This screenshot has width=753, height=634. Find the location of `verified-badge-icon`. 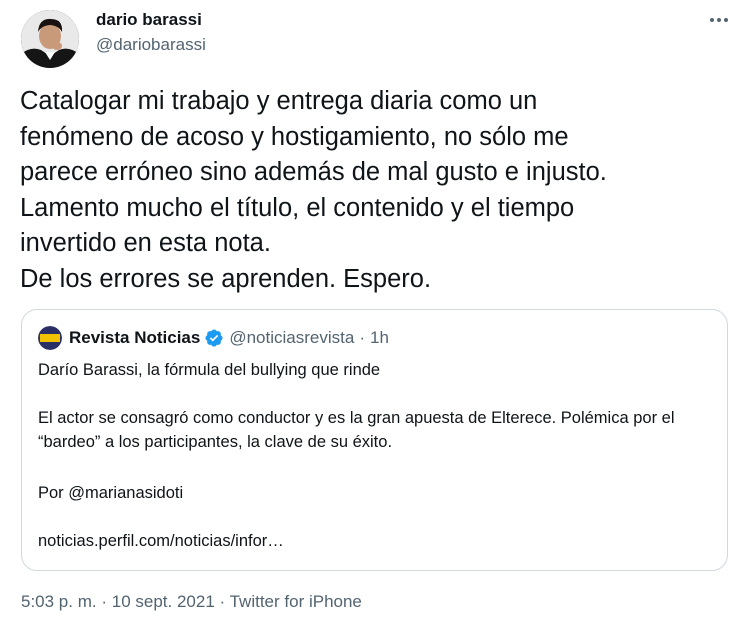

verified-badge-icon is located at coordinates (214, 338).